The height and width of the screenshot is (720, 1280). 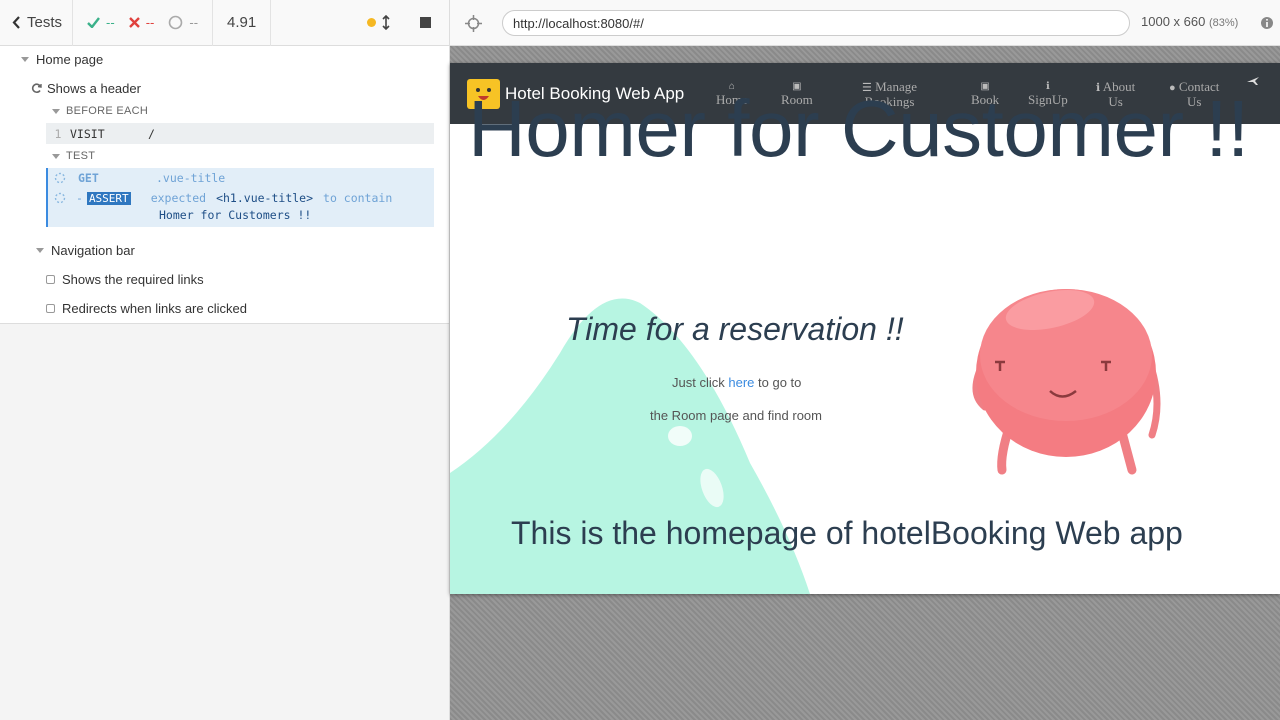 What do you see at coordinates (16, 22) in the screenshot?
I see `chevron-left-icon` at bounding box center [16, 22].